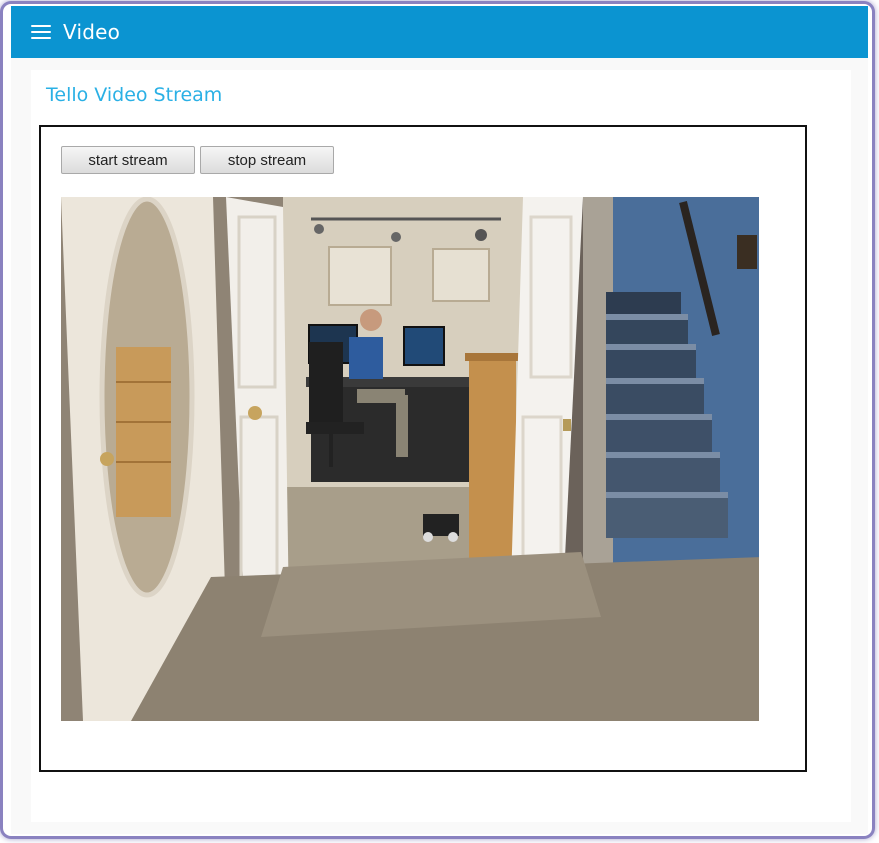 Image resolution: width=879 pixels, height=843 pixels. Describe the element at coordinates (41, 32) in the screenshot. I see `hamburger-menu-icon` at that location.